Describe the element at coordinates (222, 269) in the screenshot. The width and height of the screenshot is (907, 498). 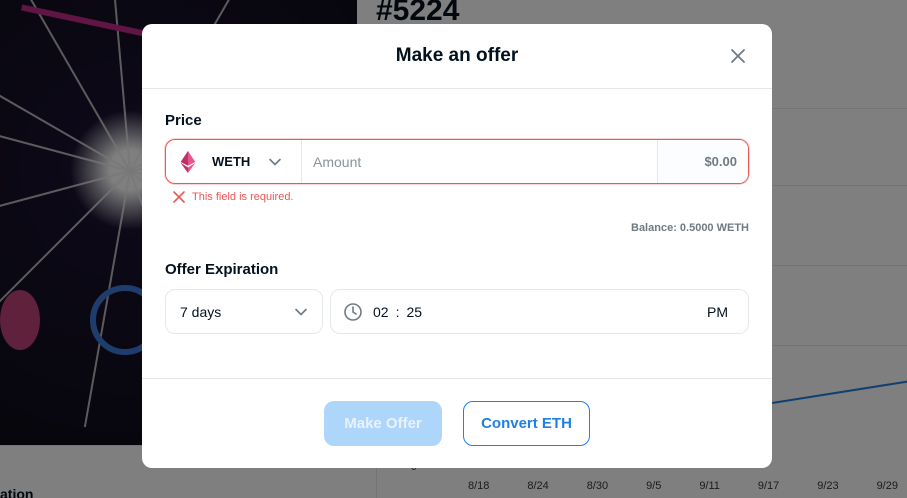
I see `expiration-label: Offer Expiration` at that location.